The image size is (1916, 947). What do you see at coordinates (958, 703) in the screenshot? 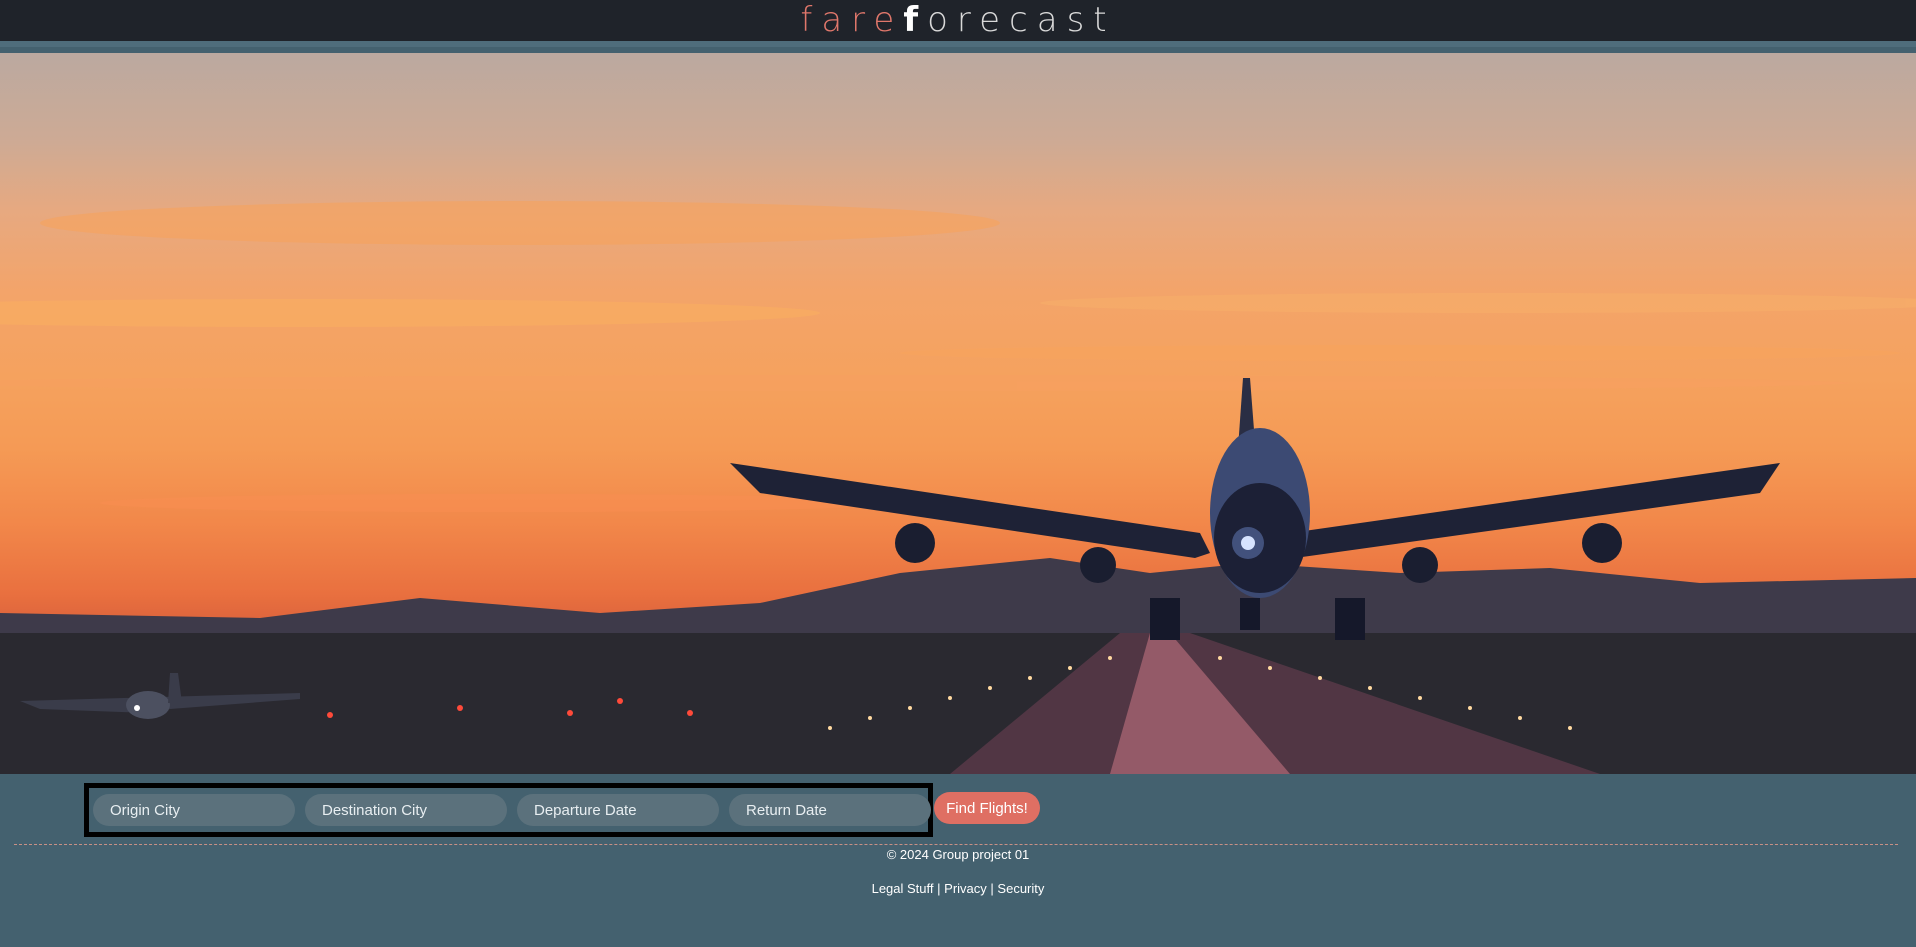
I see `runway-ground` at bounding box center [958, 703].